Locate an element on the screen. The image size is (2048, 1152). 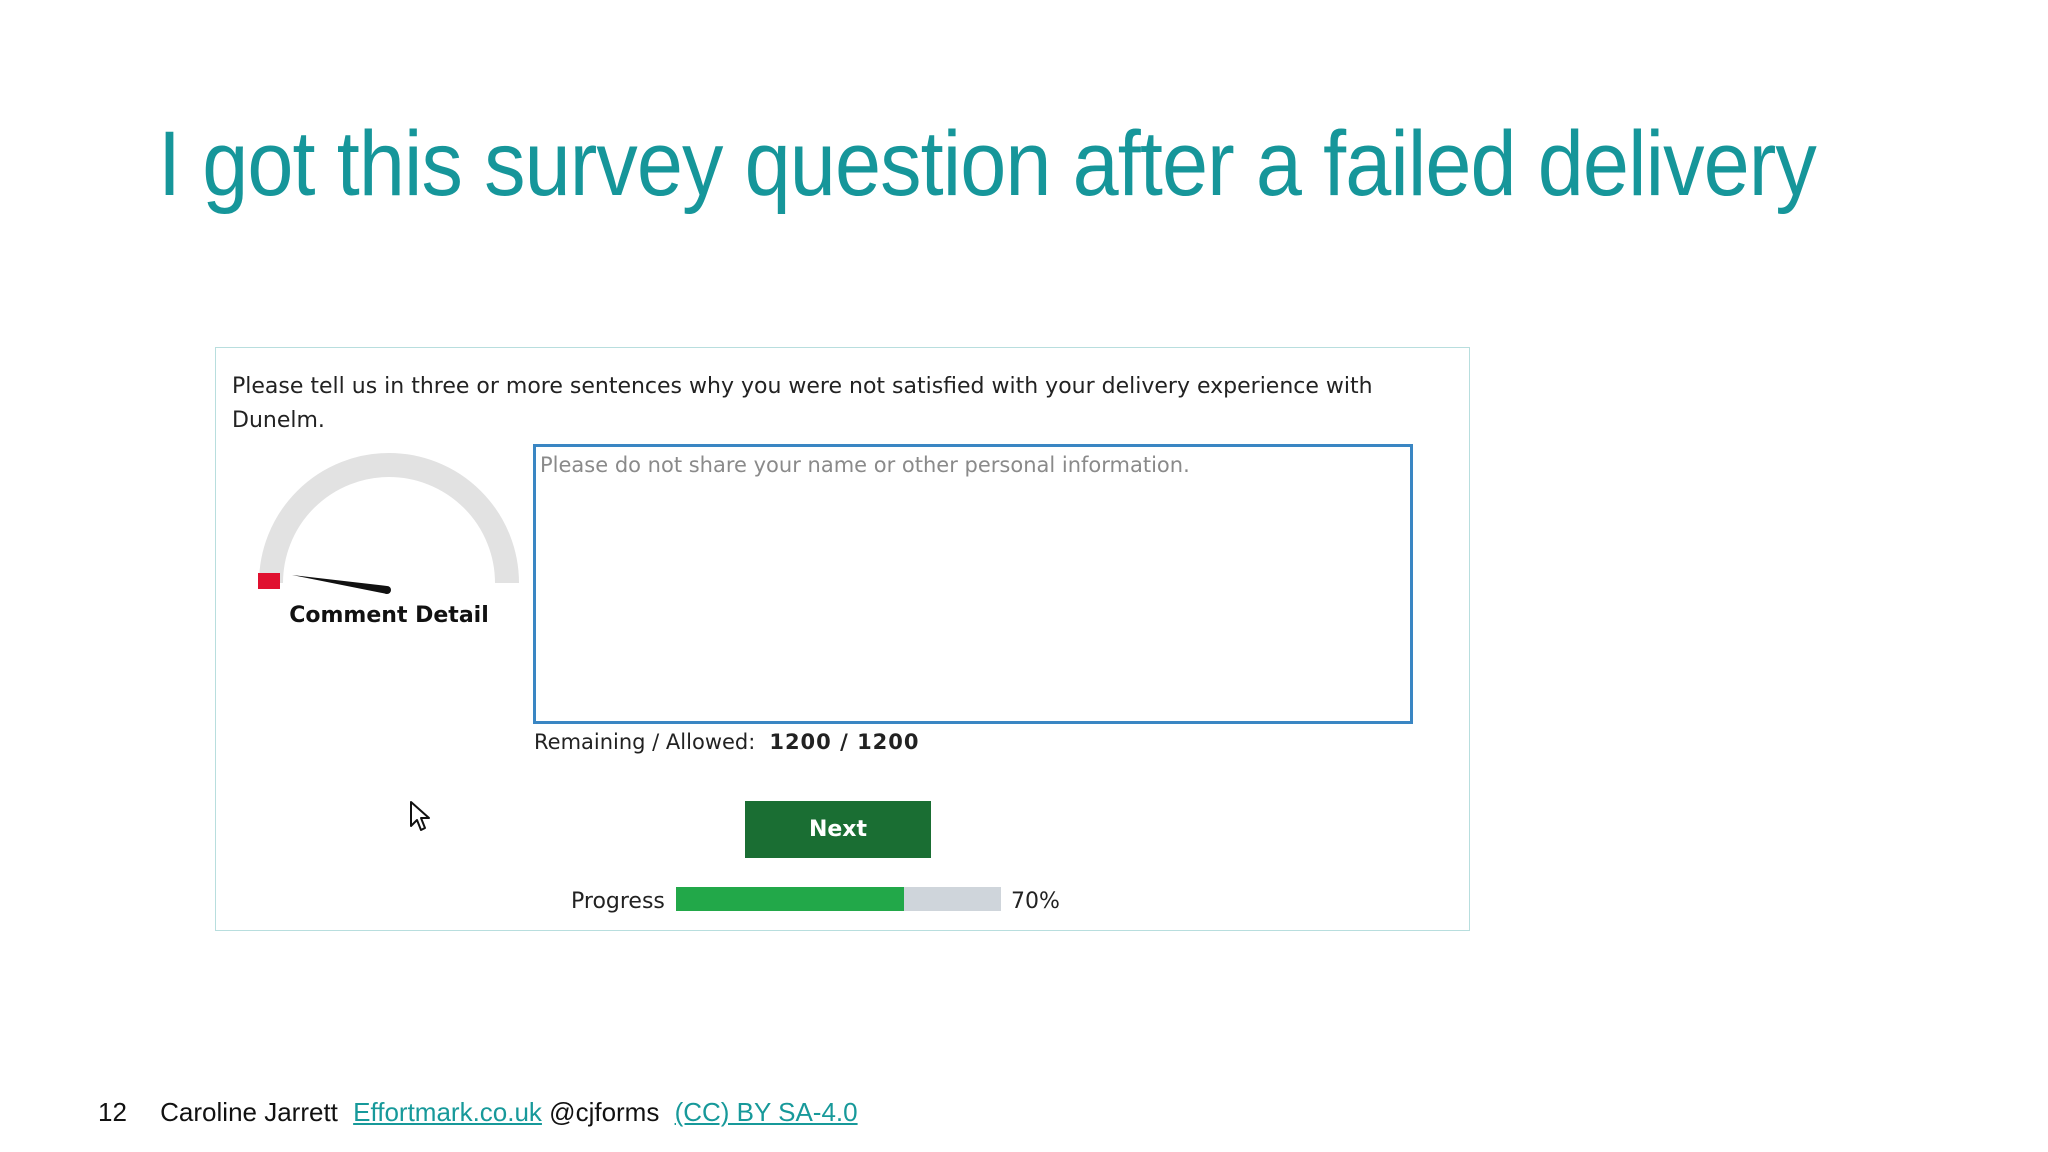
comment-detail-gauge: Comment Detail is located at coordinates (389, 543).